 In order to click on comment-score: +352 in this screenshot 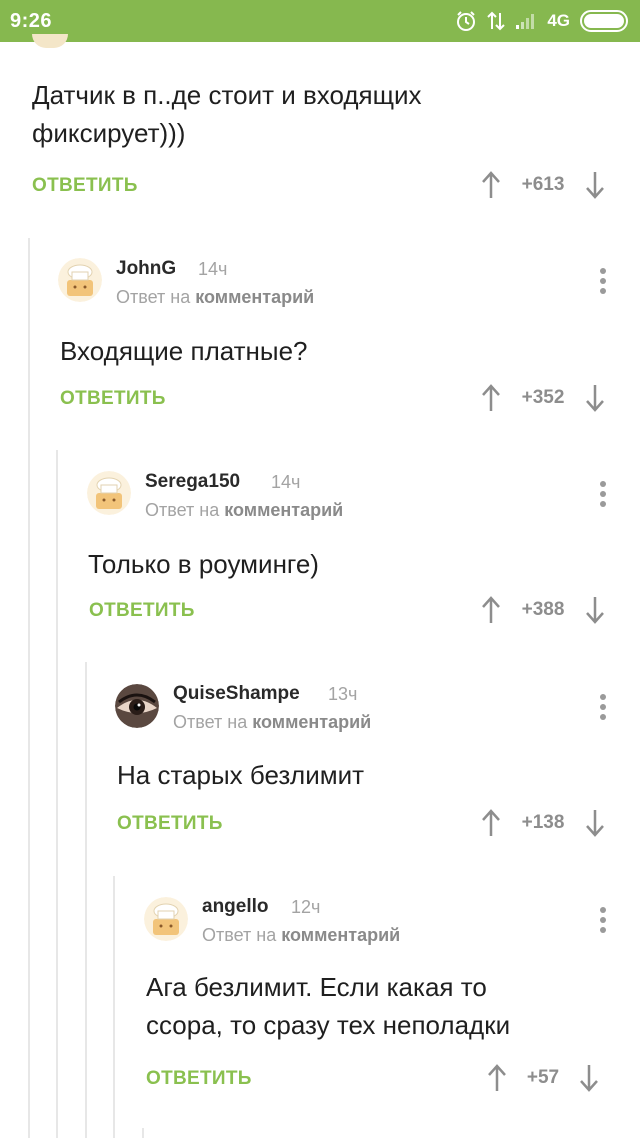, I will do `click(543, 397)`.